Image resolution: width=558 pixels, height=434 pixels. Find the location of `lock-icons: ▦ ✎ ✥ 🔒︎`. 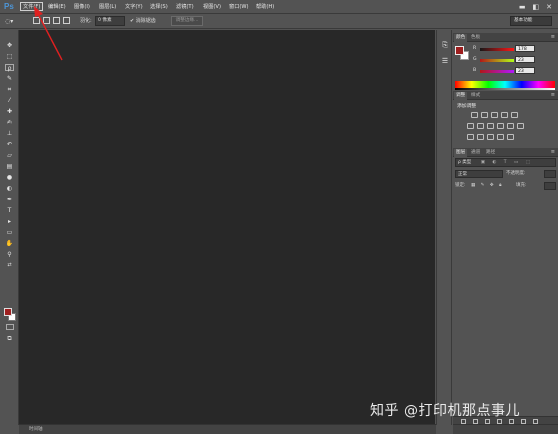

lock-icons: ▦ ✎ ✥ 🔒︎ is located at coordinates (487, 186).